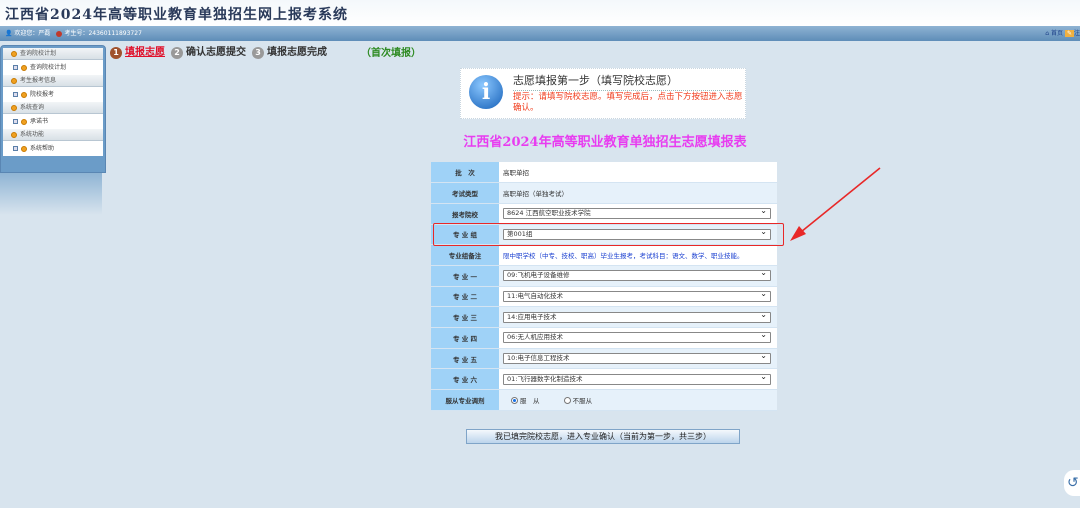 The height and width of the screenshot is (508, 1080). I want to click on step-1: 1 填报志愿, so click(137, 51).